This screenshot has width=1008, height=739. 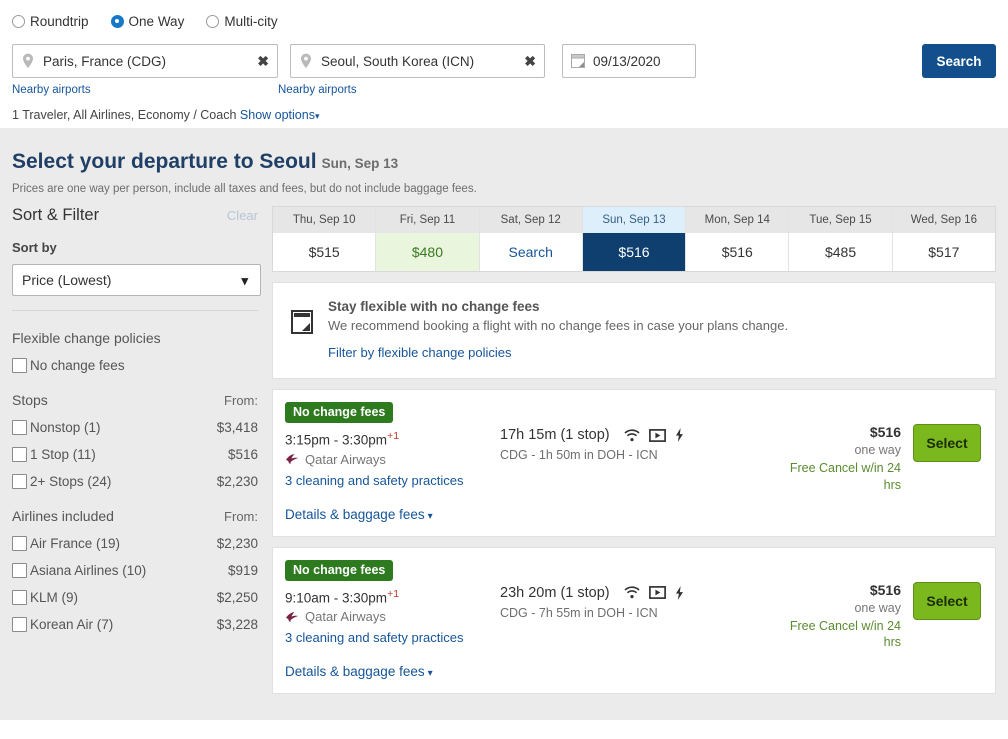 I want to click on trip-type-multi-city-label: Multi-city, so click(x=251, y=21).